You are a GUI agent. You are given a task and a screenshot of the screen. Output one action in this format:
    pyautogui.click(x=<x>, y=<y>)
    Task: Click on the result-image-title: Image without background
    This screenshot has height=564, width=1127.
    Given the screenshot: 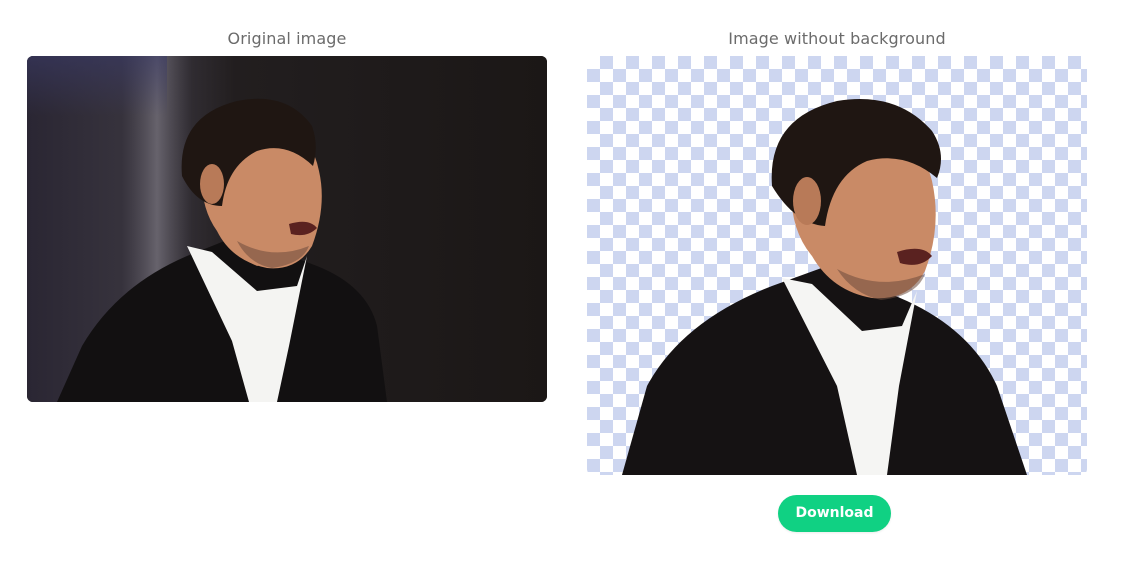 What is the action you would take?
    pyautogui.click(x=837, y=38)
    